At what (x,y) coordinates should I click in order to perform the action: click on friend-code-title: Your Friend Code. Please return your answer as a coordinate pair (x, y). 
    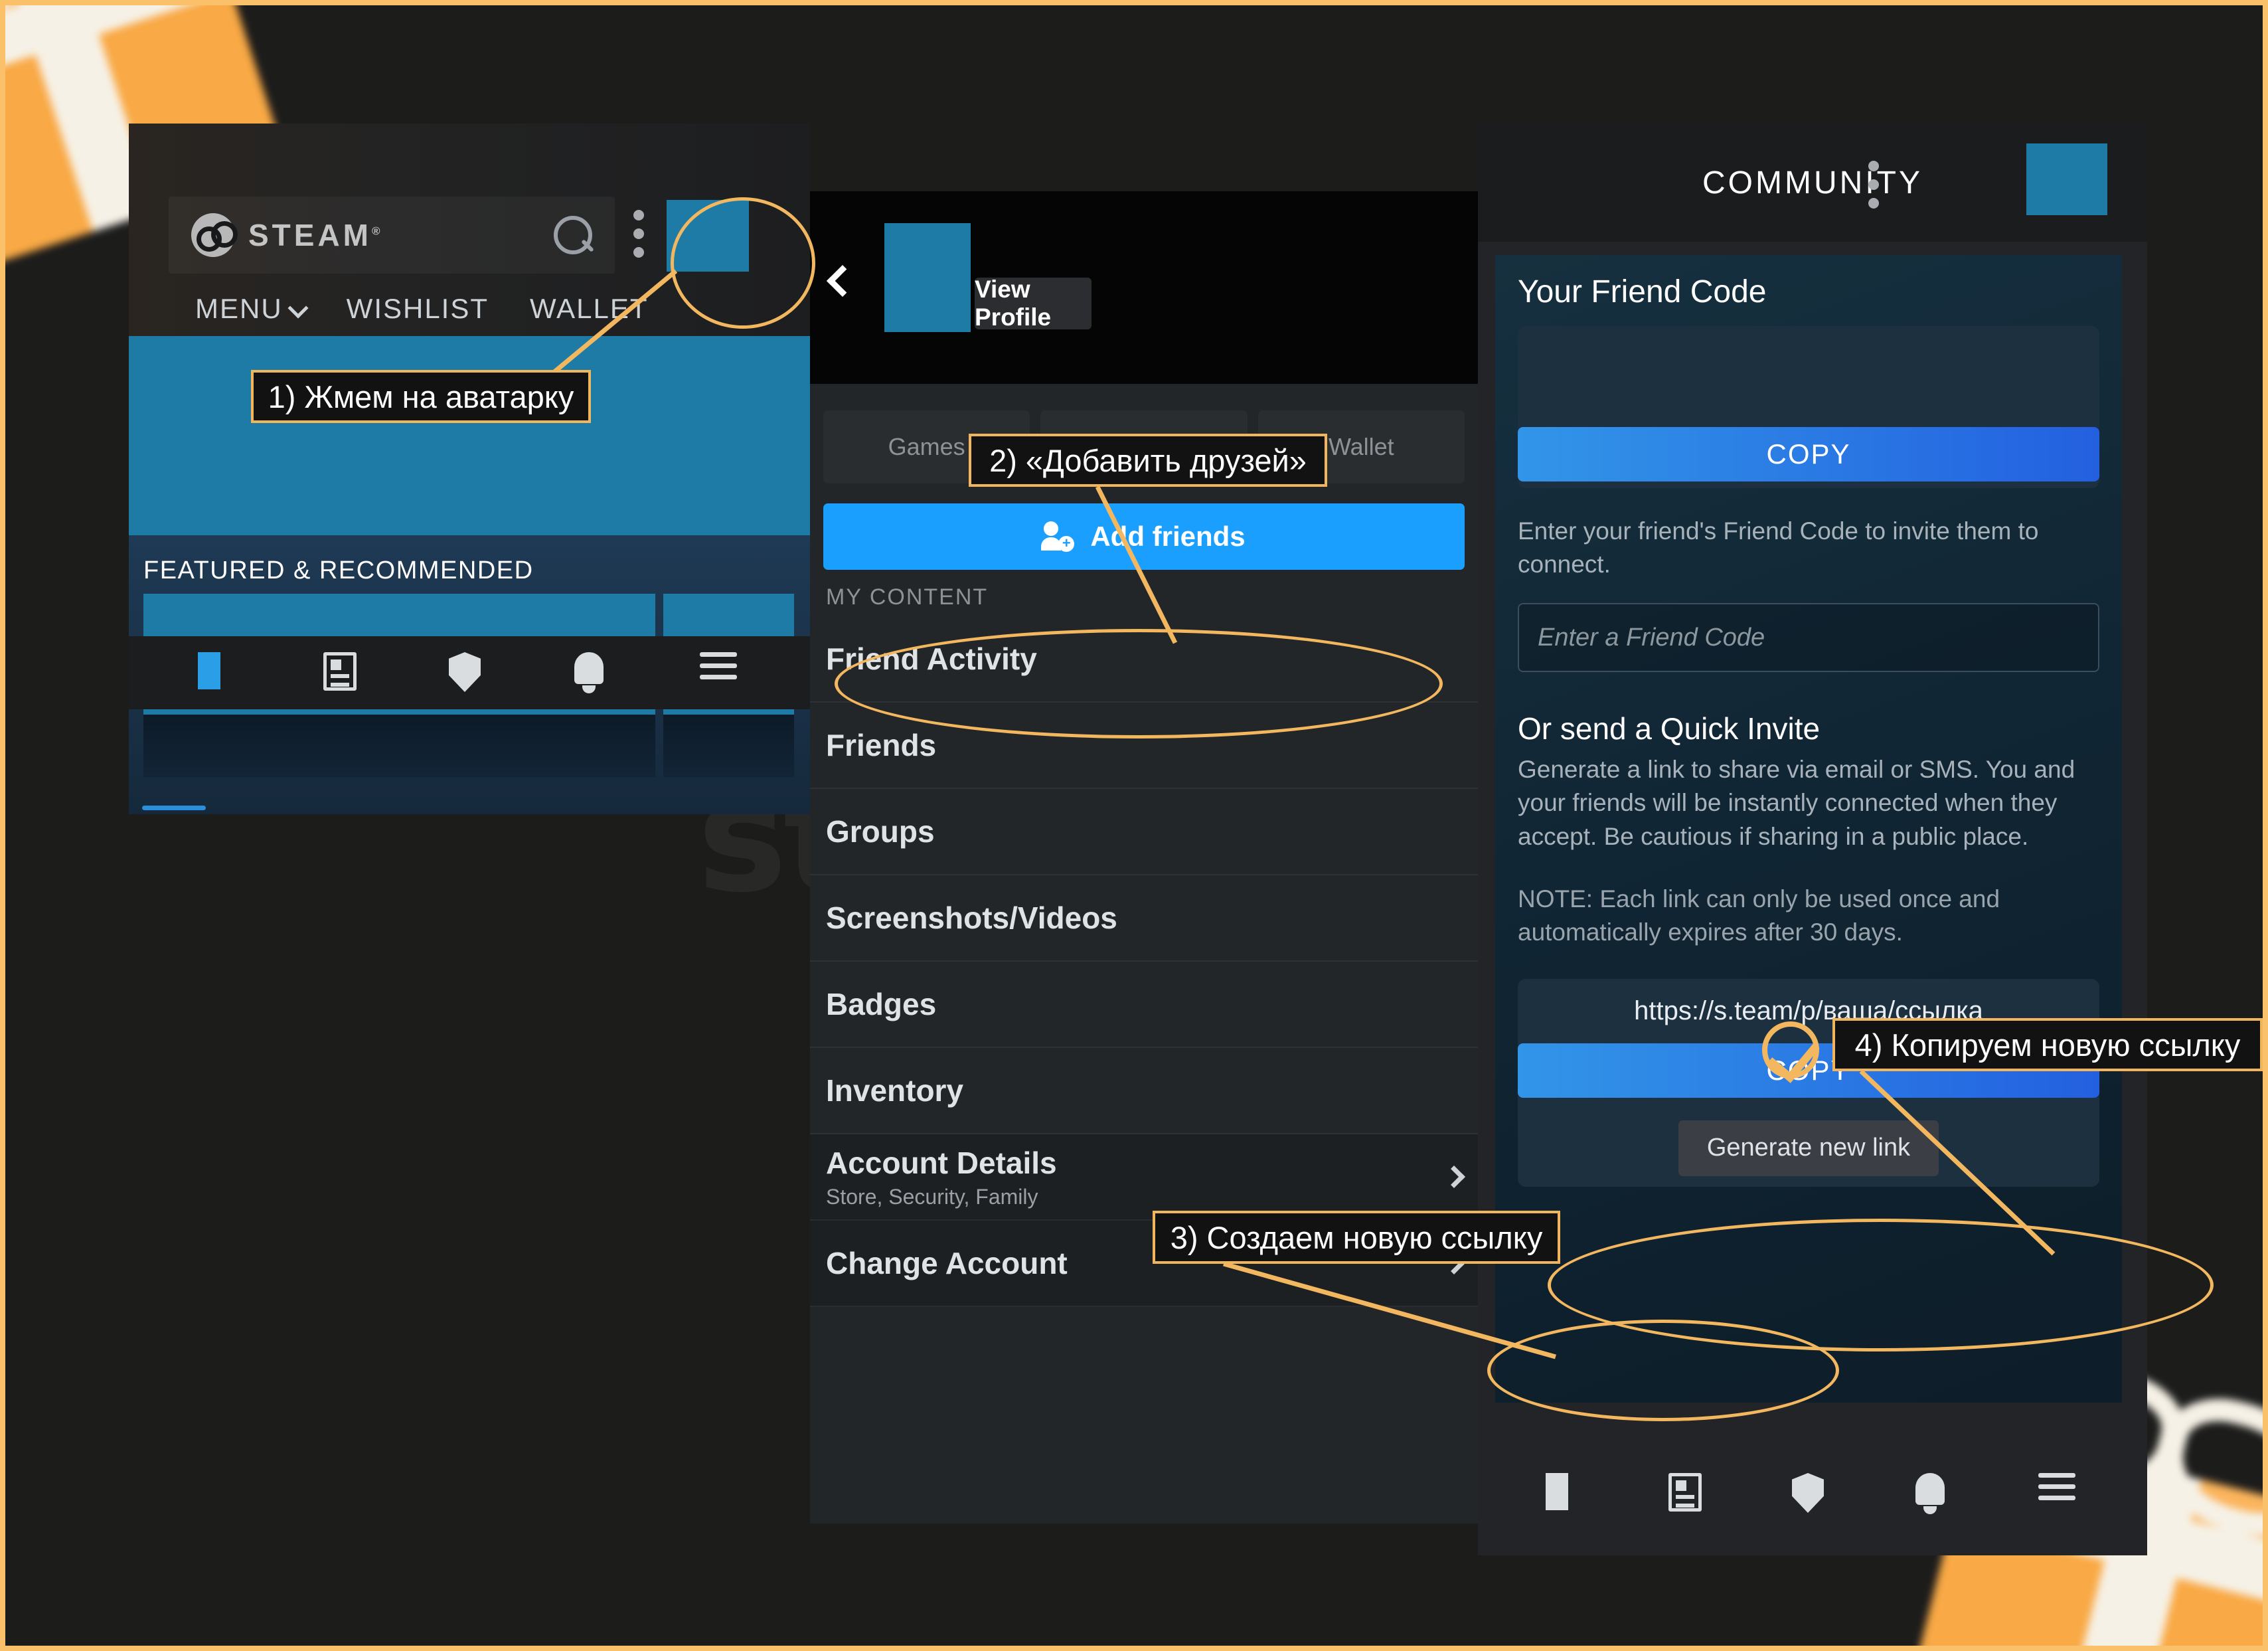
    Looking at the image, I should click on (1642, 291).